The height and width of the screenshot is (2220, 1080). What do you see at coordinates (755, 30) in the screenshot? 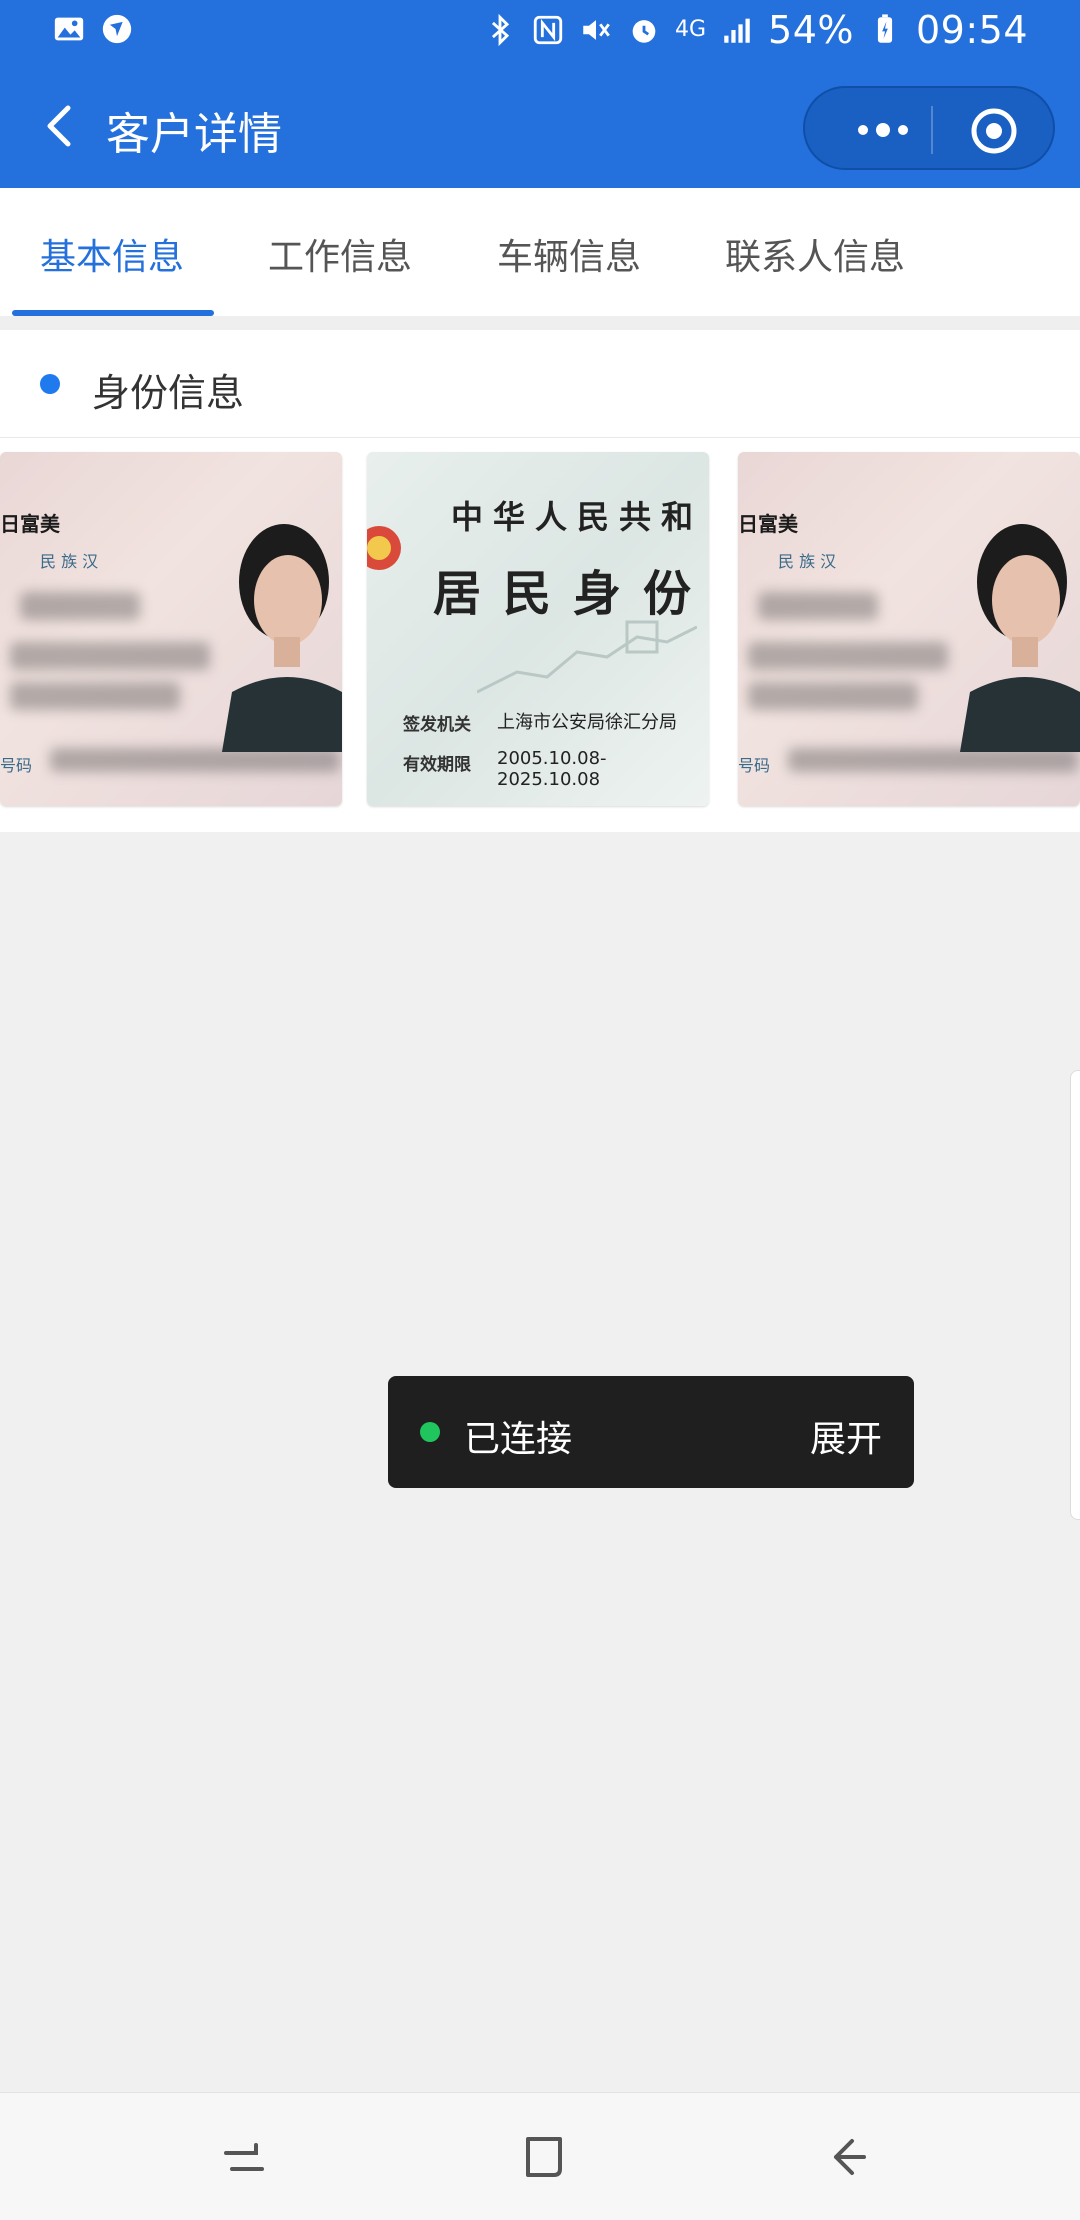
I see `status-right: 4G 54% 09:54` at bounding box center [755, 30].